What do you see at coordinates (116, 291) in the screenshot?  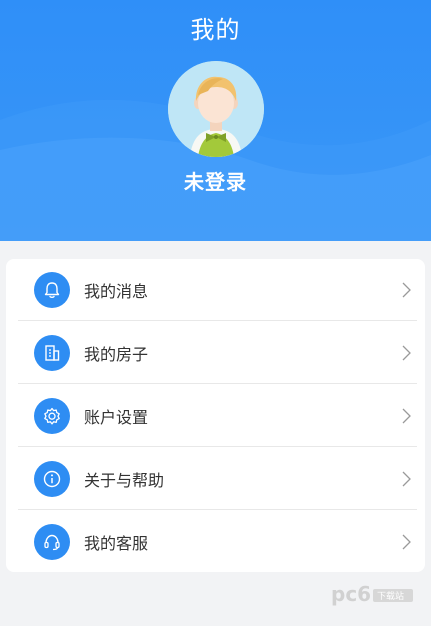 I see `menu-item-label: 我的消息` at bounding box center [116, 291].